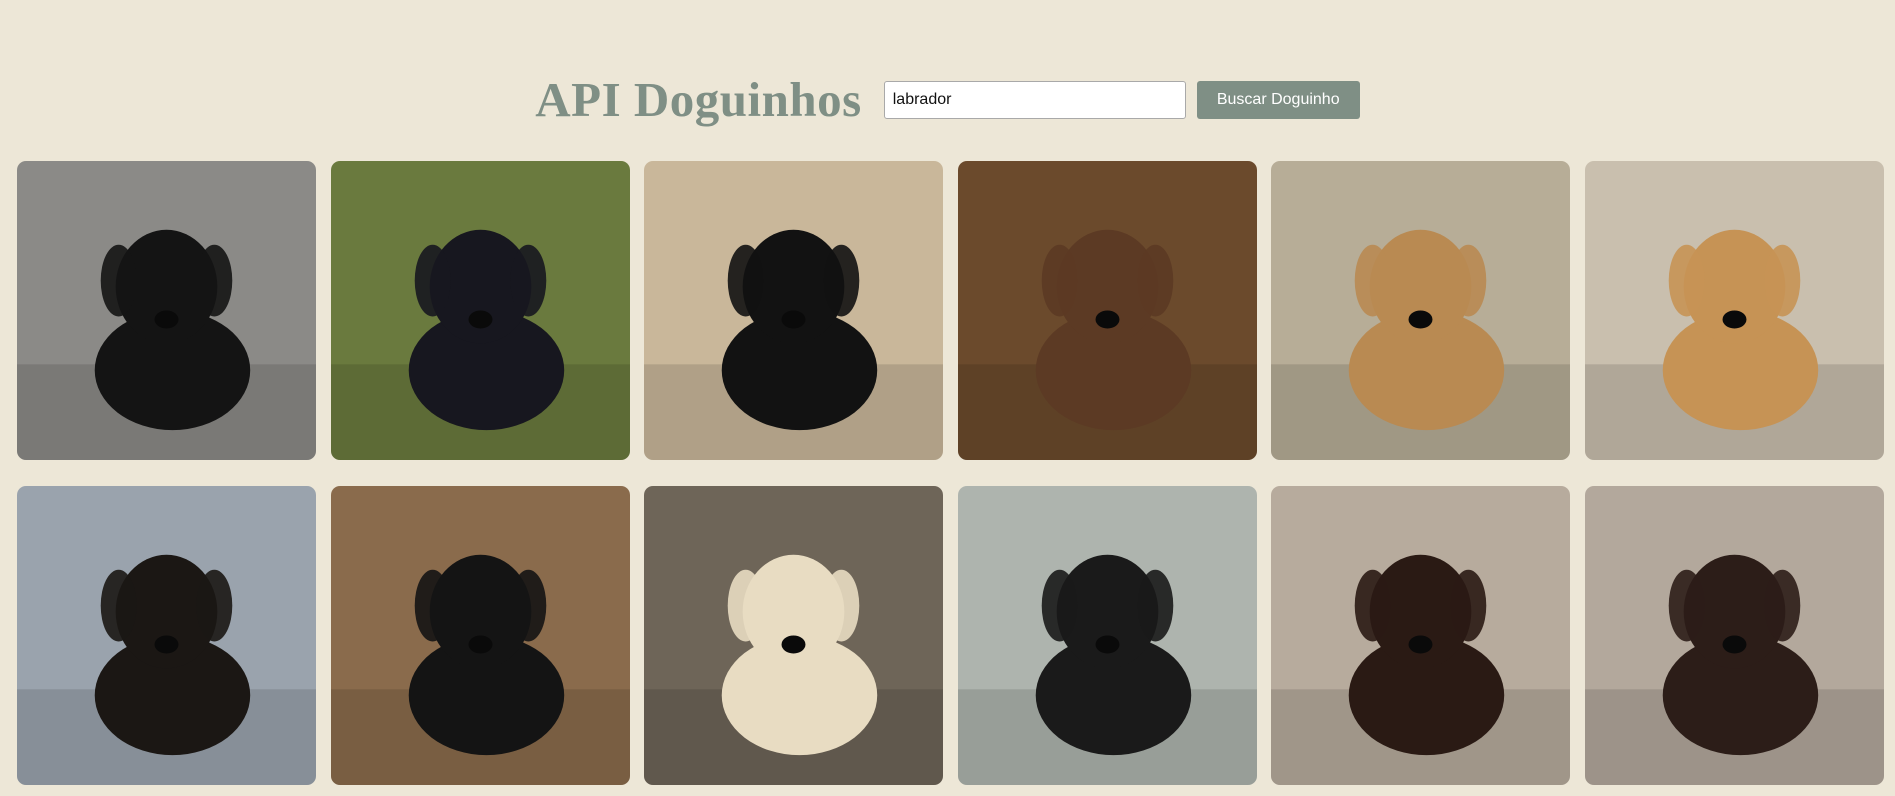 The image size is (1895, 796). Describe the element at coordinates (1278, 100) in the screenshot. I see `search-button: Buscar Doguinho` at that location.